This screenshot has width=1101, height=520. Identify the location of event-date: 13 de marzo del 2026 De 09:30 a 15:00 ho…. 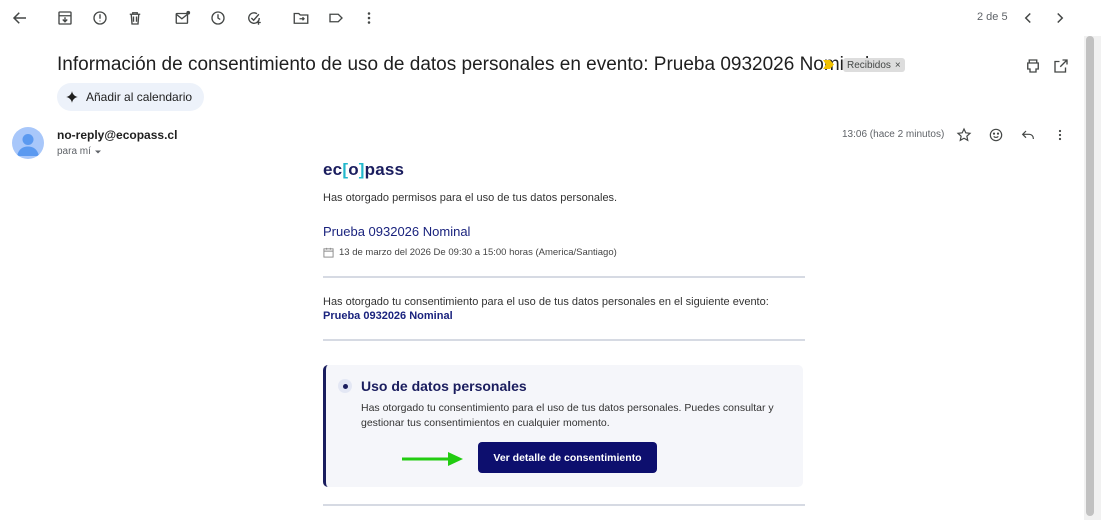
(478, 252).